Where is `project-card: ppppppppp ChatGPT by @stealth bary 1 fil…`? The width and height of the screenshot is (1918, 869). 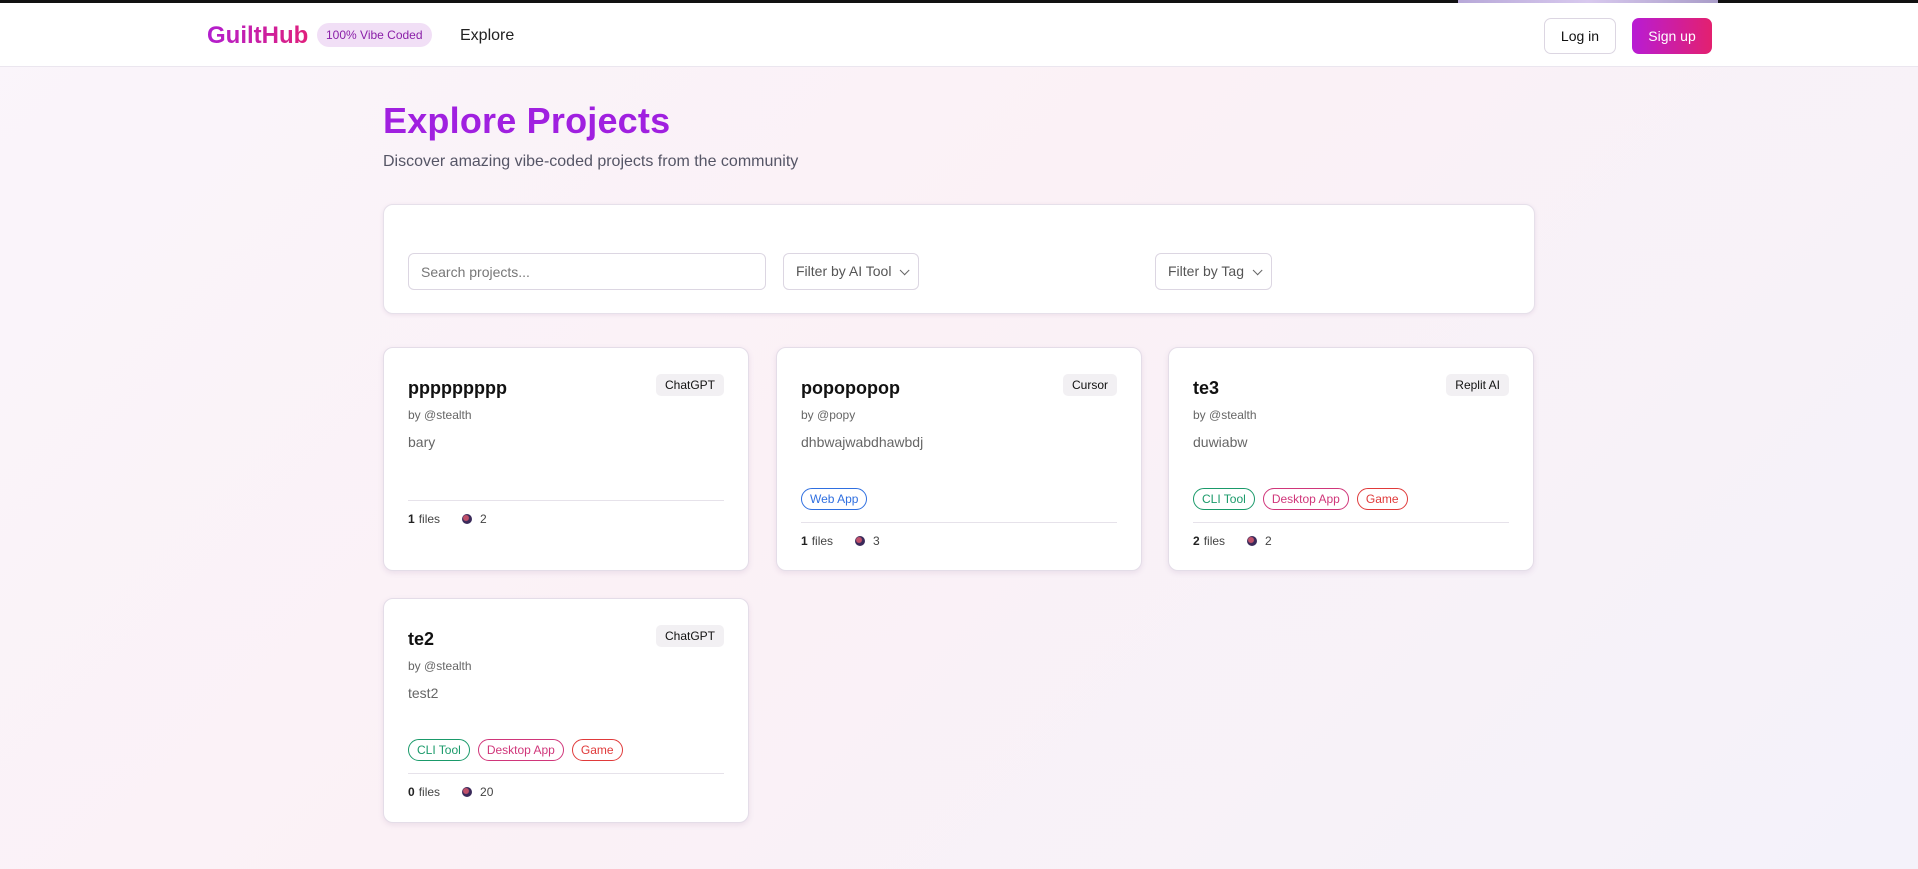 project-card: ppppppppp ChatGPT by @stealth bary 1 fil… is located at coordinates (566, 459).